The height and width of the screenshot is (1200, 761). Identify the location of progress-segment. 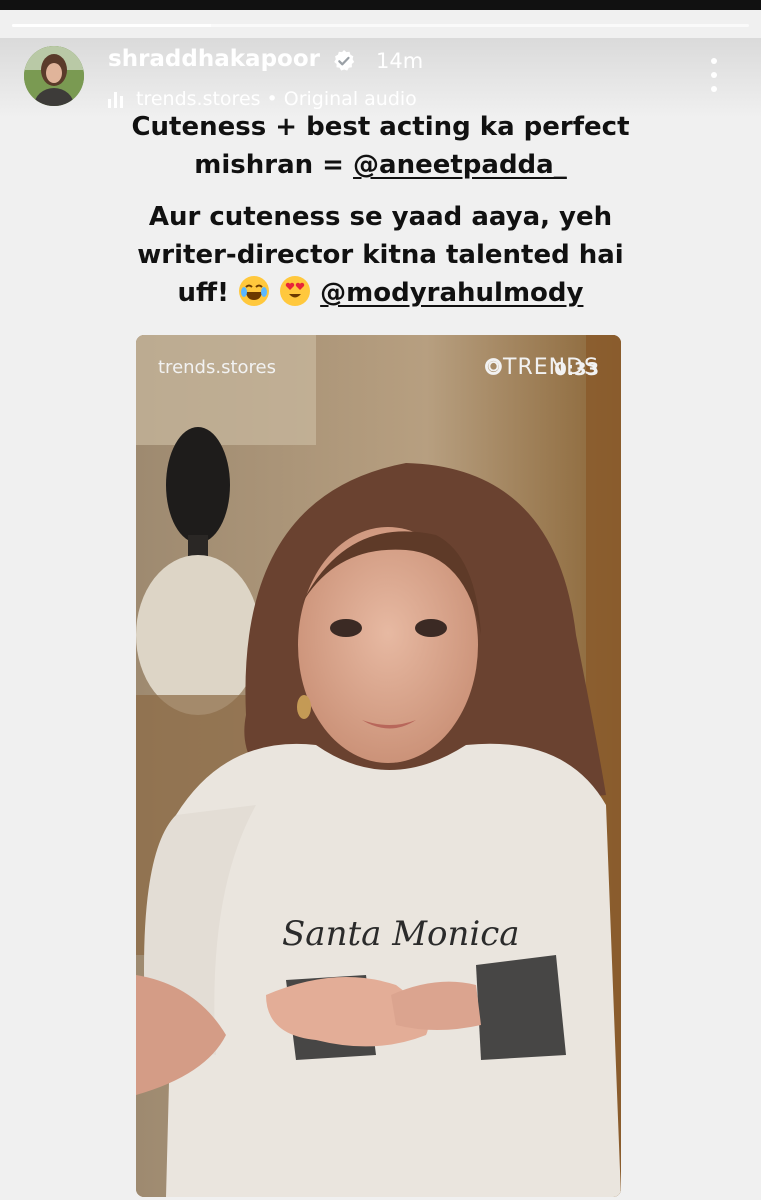
(380, 25).